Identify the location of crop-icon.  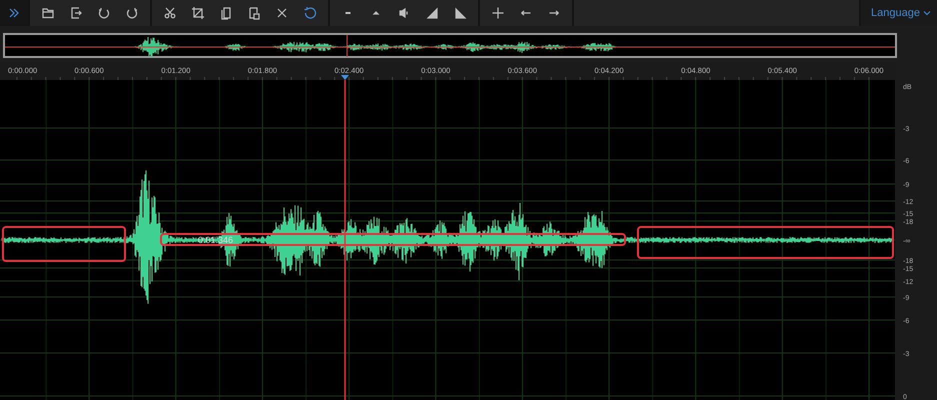
(198, 13).